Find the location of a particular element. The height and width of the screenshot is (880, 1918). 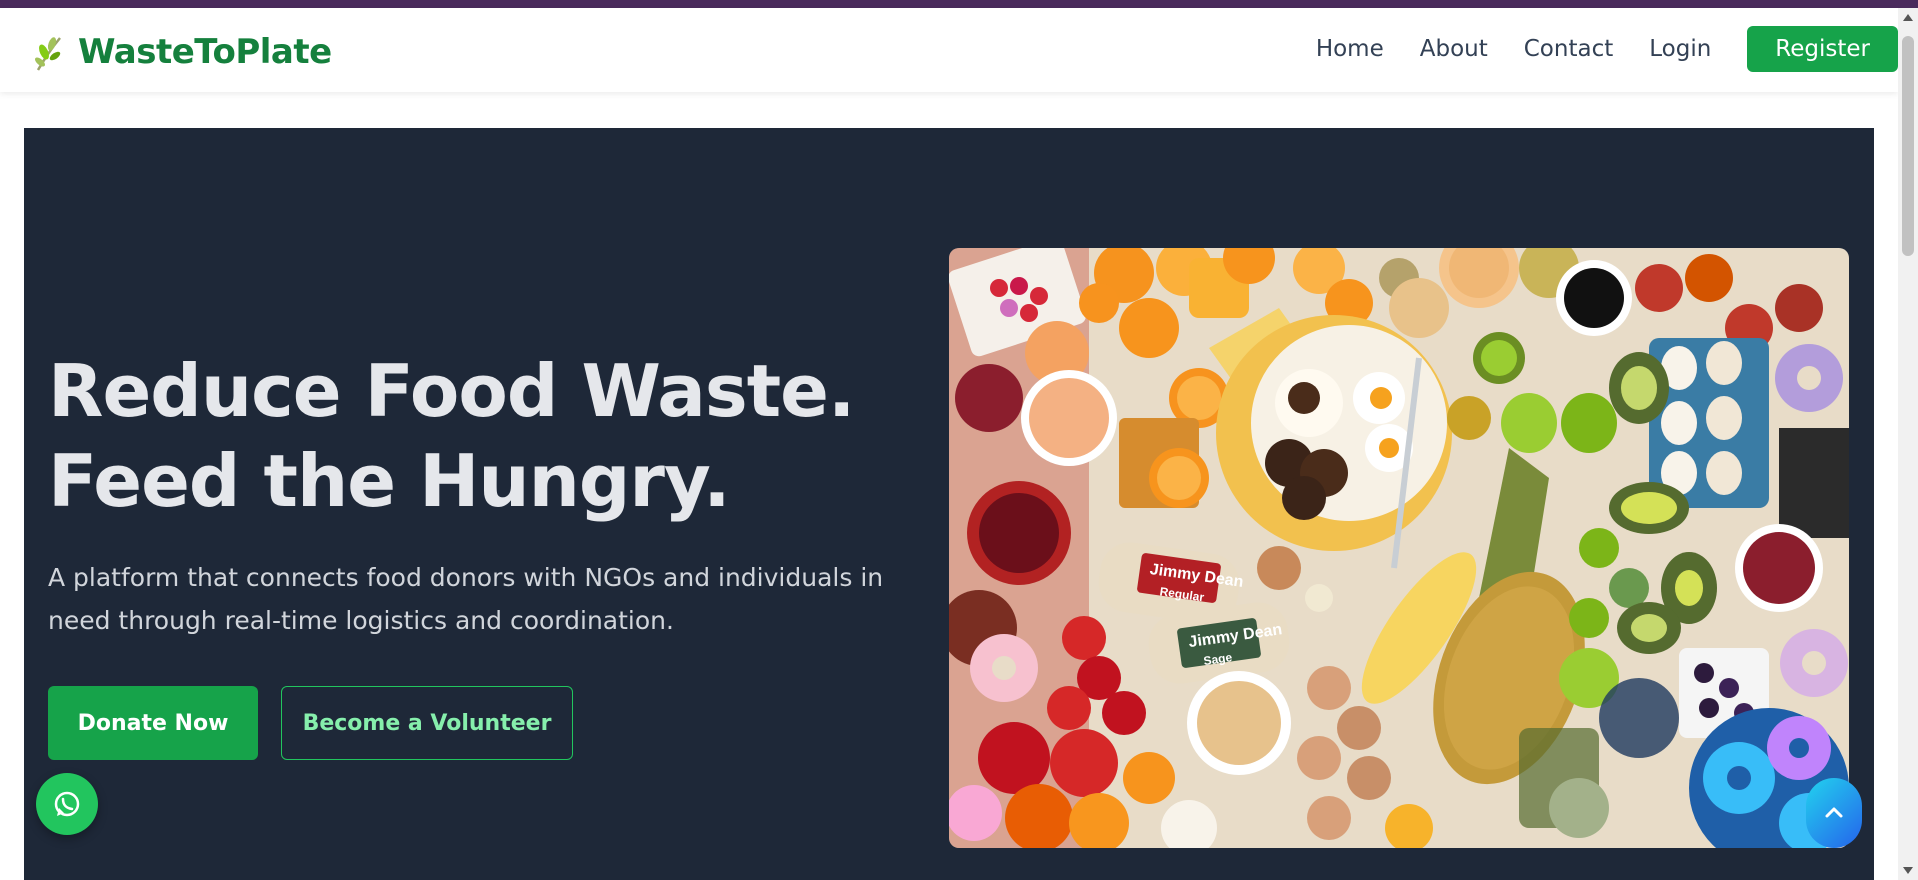

nav-links: Home About Contact Login Register is located at coordinates (1607, 49).